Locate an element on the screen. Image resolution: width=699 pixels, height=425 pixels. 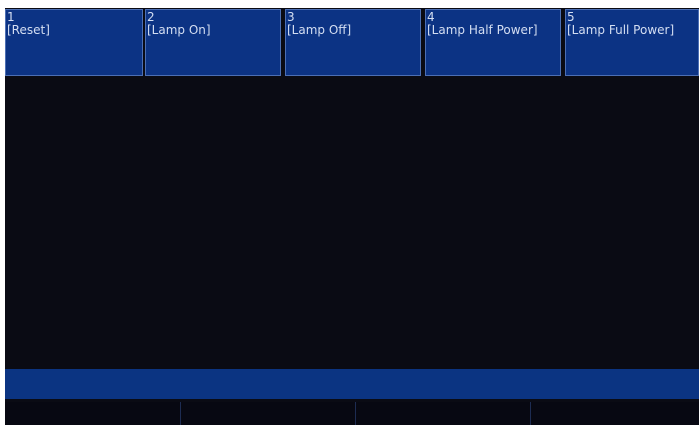
macro-button-lamp-full-power: 5 [Lamp Full Power] is located at coordinates (632, 42).